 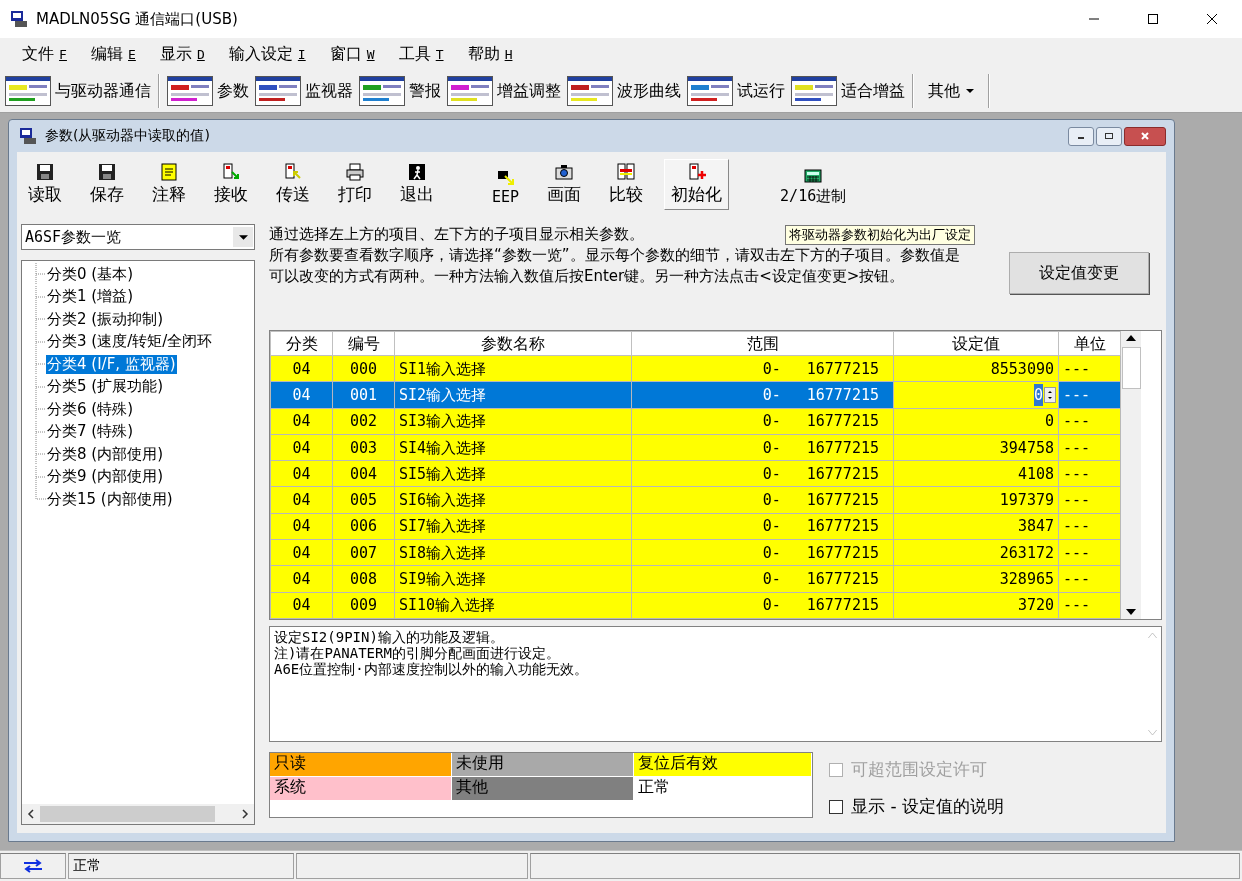 I want to click on tree-item: 分类0 (基本), so click(x=90, y=274).